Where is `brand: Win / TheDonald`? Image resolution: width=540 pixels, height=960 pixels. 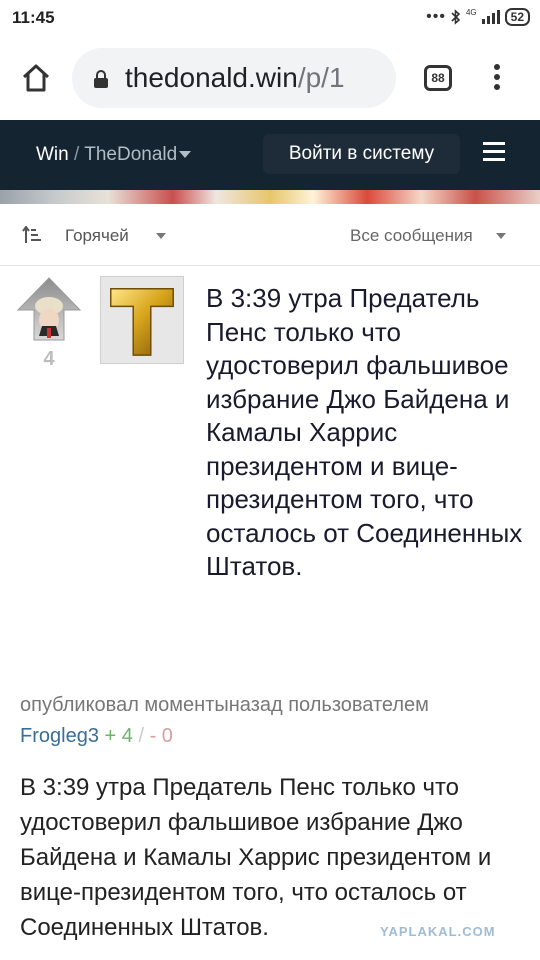 brand: Win / TheDonald is located at coordinates (114, 155).